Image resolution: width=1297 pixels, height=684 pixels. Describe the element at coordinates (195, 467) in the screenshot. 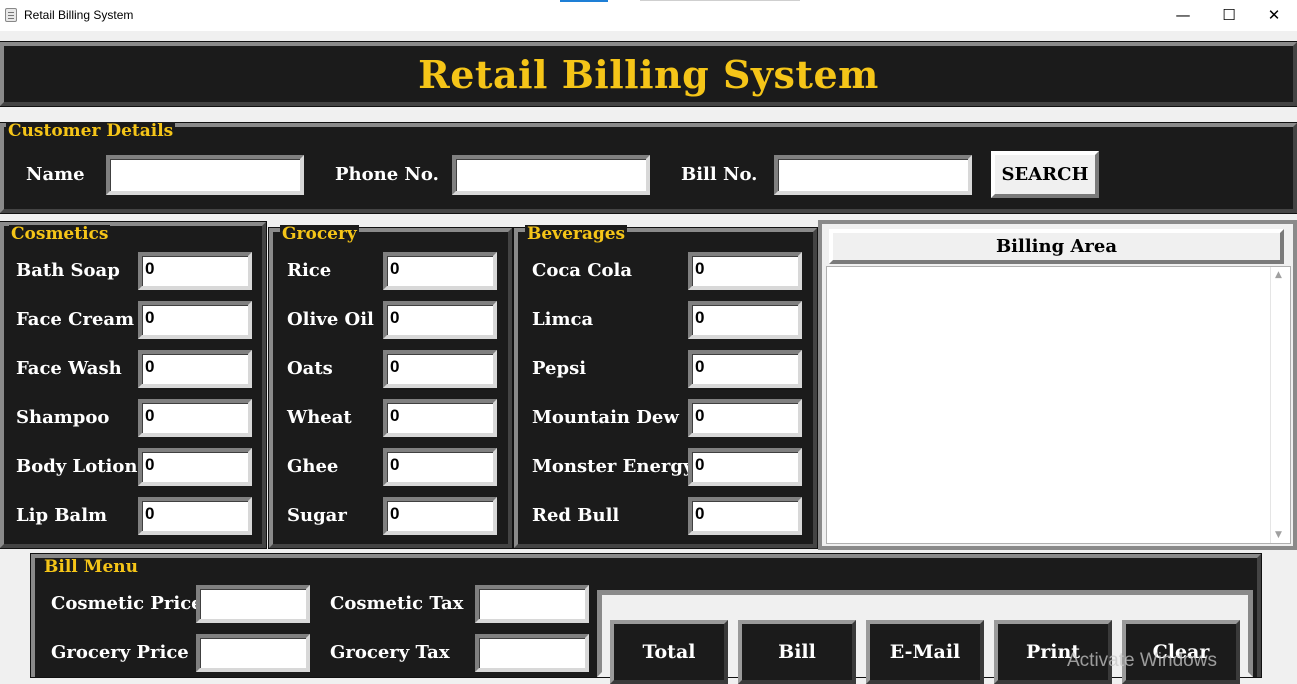

I see `body-lotion-input: 0` at that location.